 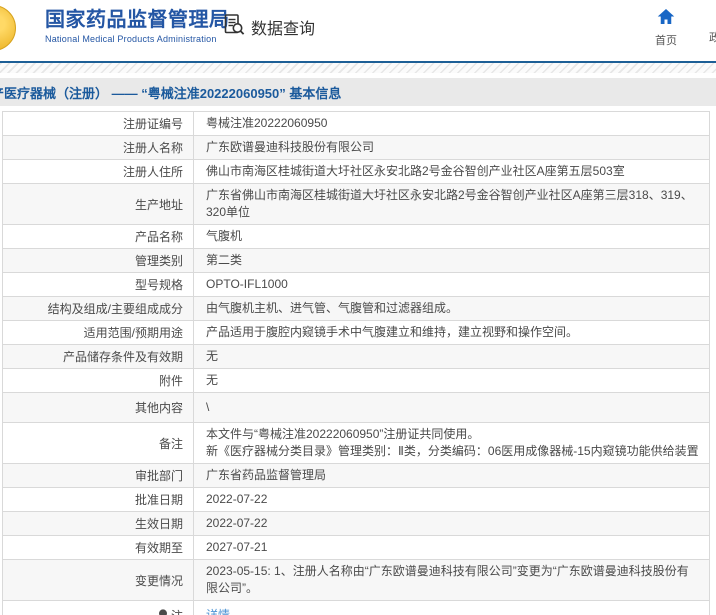 I want to click on field-label: 备注, so click(x=98, y=443).